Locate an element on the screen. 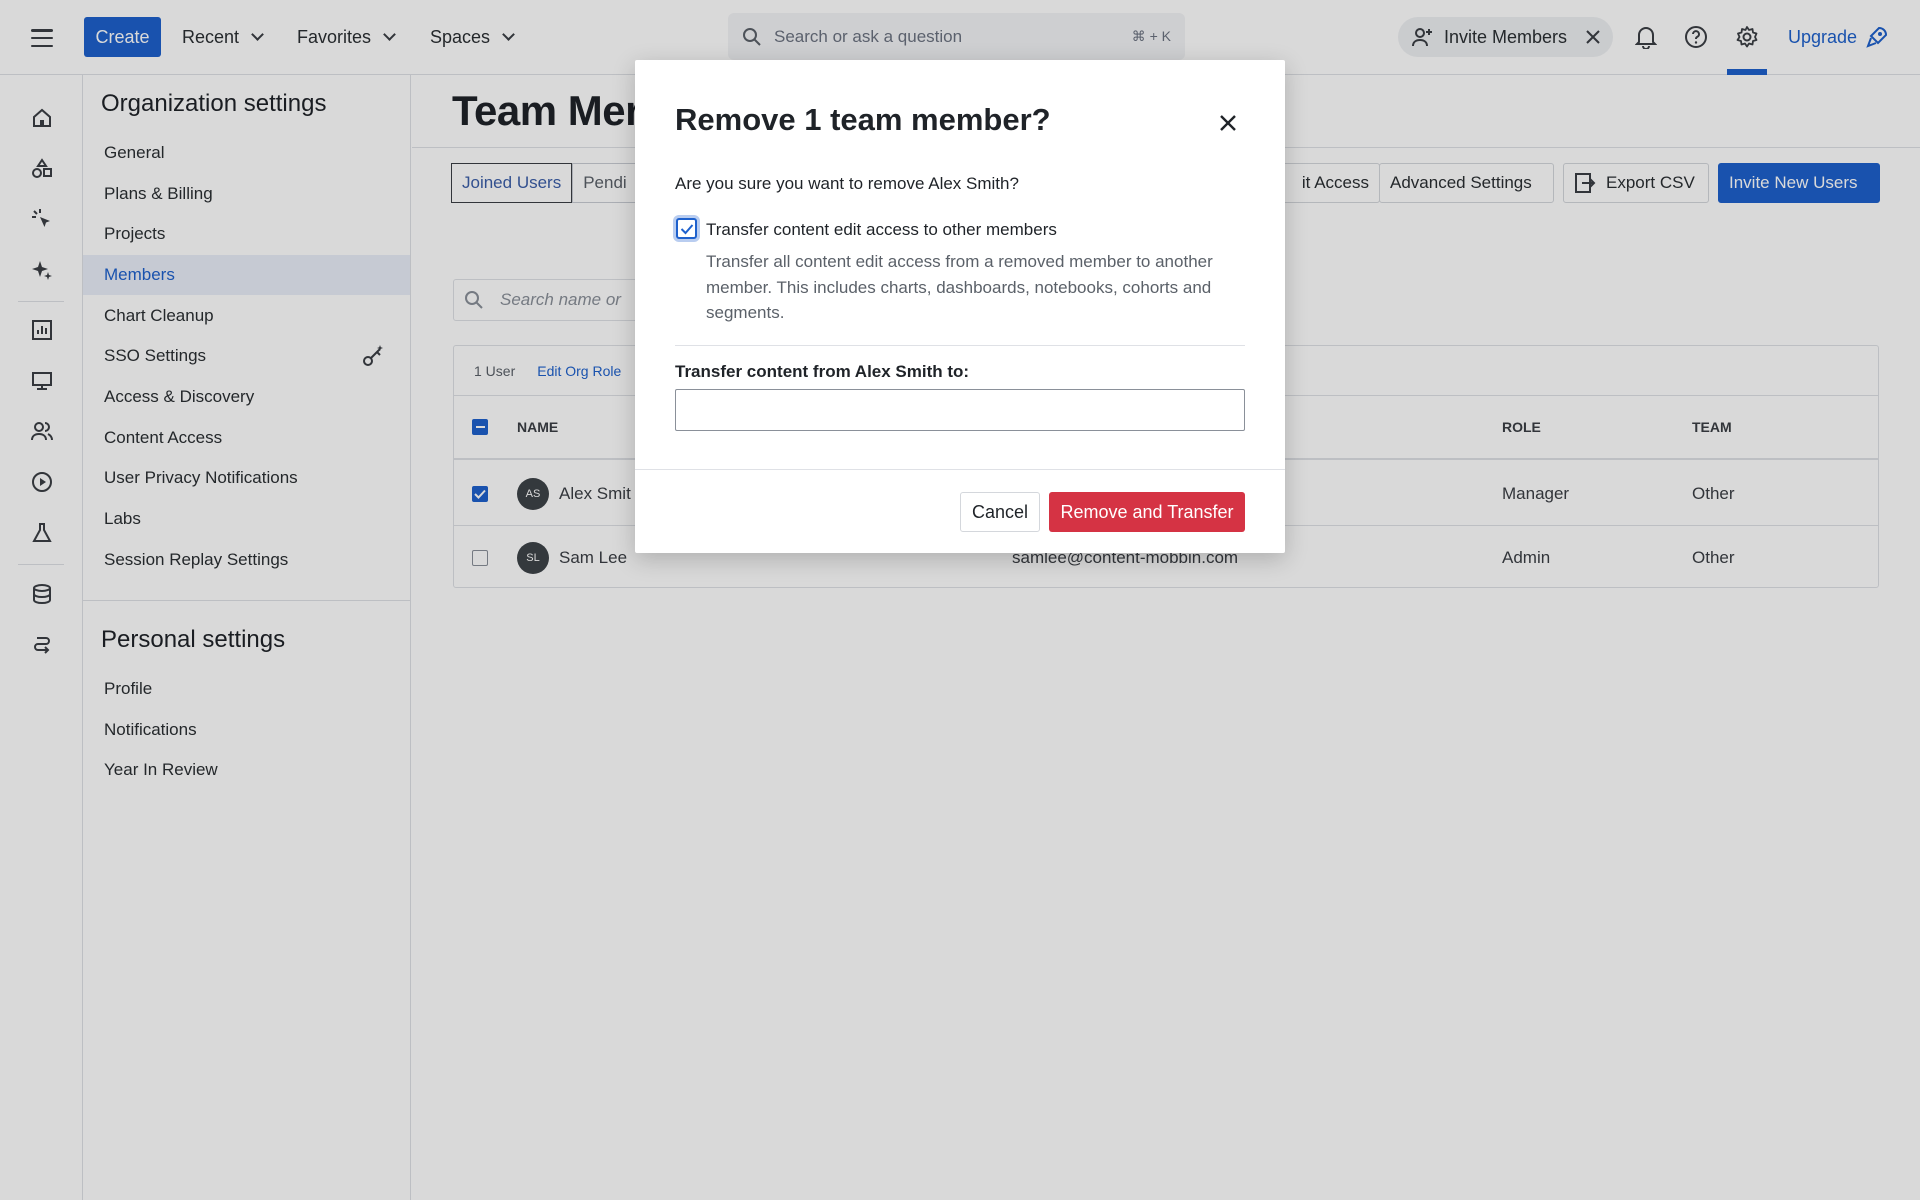 The image size is (1920, 1200). transfer-to-label: Transfer content from Alex Smith to: is located at coordinates (822, 371).